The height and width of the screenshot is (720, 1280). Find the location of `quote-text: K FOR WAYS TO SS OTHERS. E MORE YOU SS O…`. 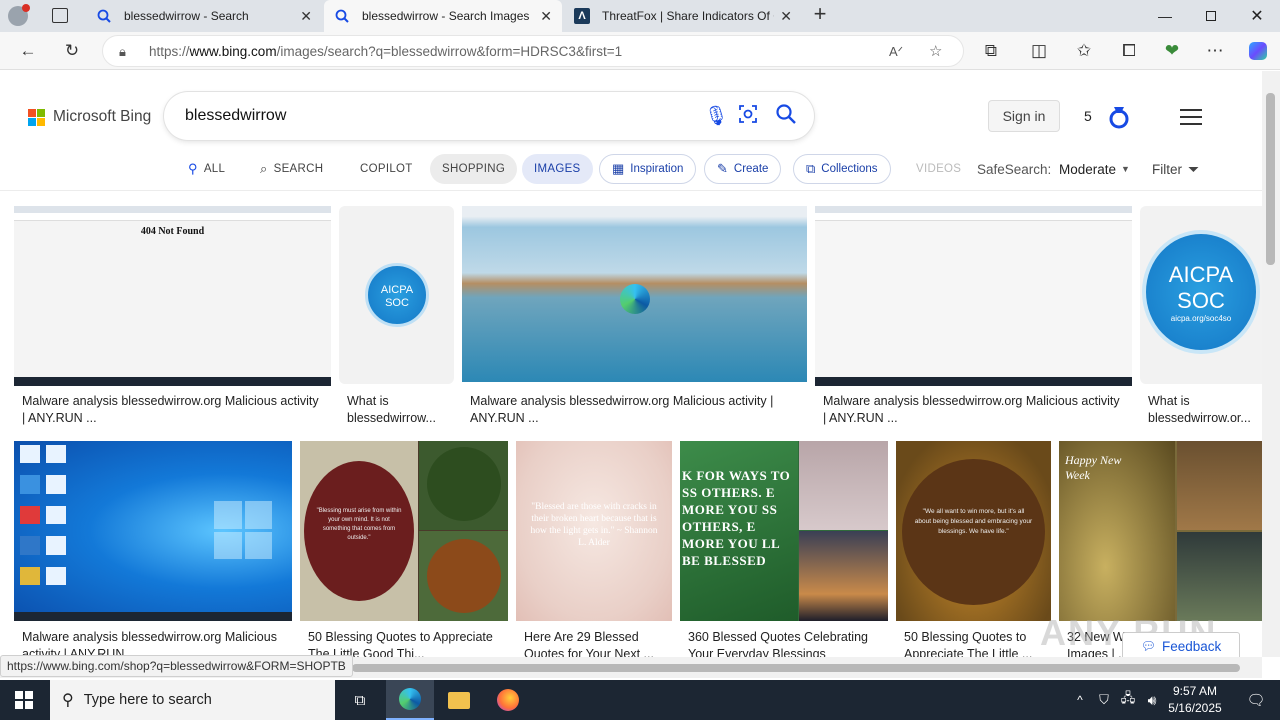

quote-text: K FOR WAYS TO SS OTHERS. E MORE YOU SS O… is located at coordinates (736, 518).